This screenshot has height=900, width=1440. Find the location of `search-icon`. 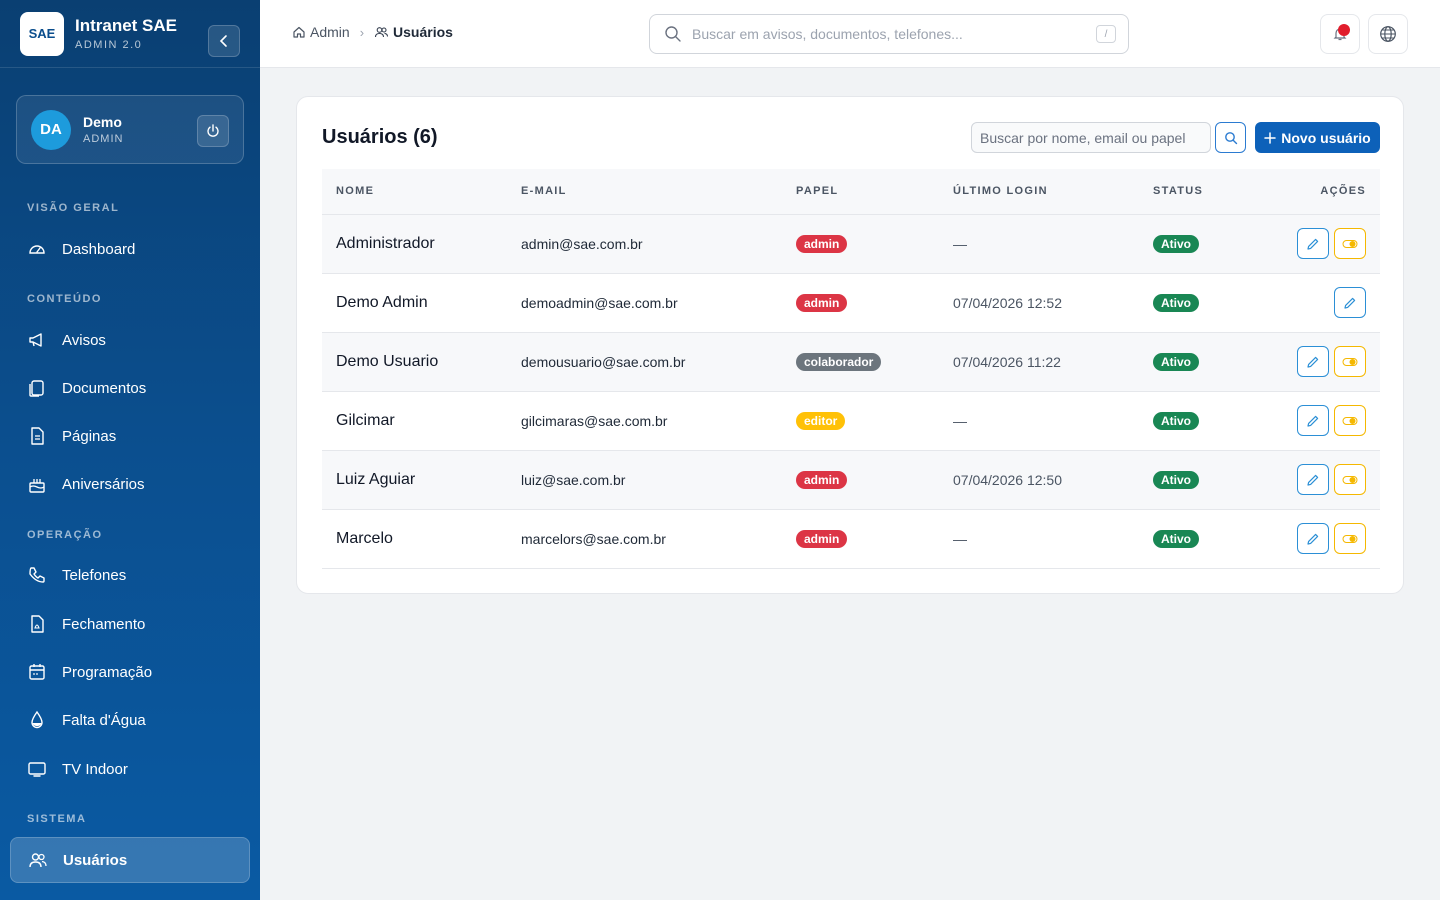

search-icon is located at coordinates (673, 34).